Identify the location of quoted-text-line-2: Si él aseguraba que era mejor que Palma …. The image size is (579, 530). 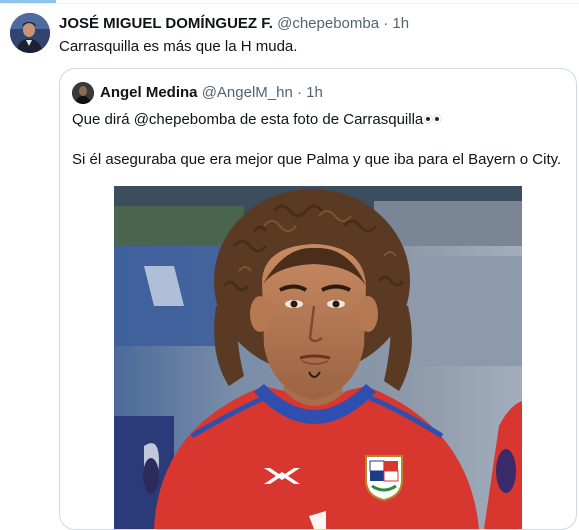
(317, 159).